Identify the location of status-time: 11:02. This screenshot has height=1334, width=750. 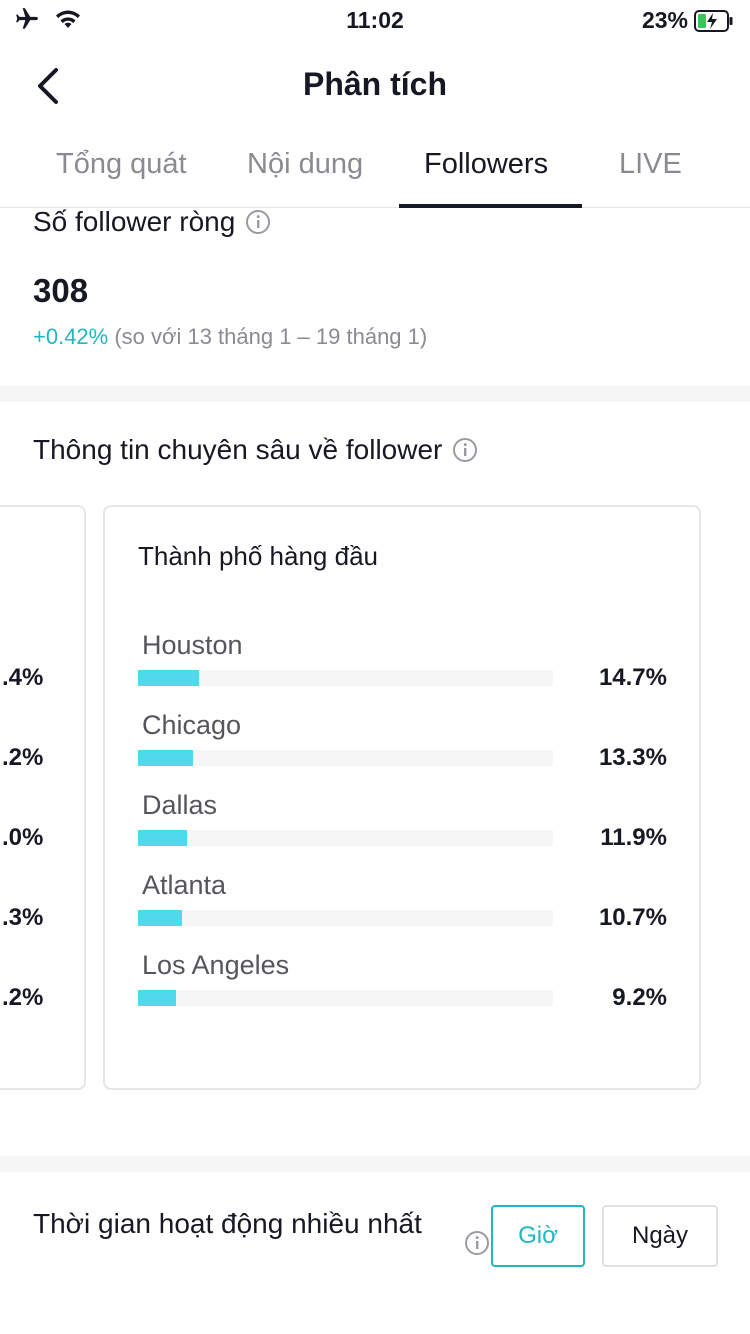
(375, 20).